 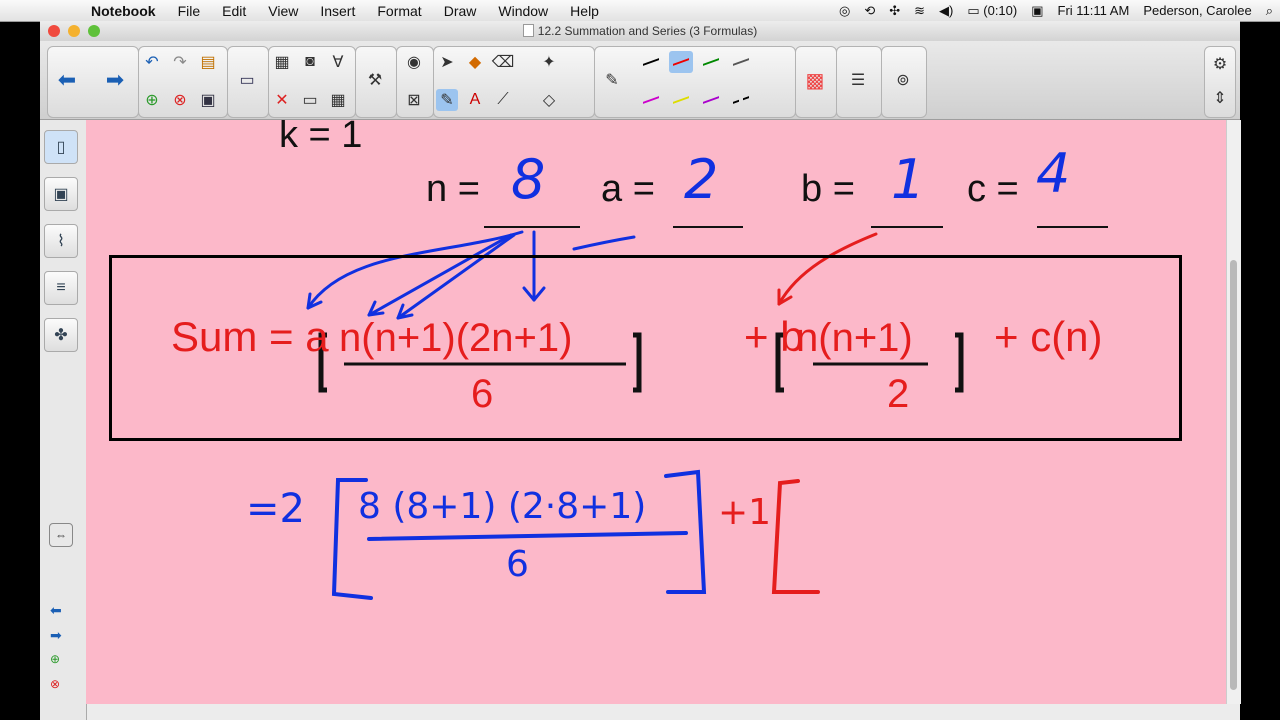 What do you see at coordinates (502, 506) in the screenshot?
I see `work-numerator: 8 (8+1) (2·8+1)` at bounding box center [502, 506].